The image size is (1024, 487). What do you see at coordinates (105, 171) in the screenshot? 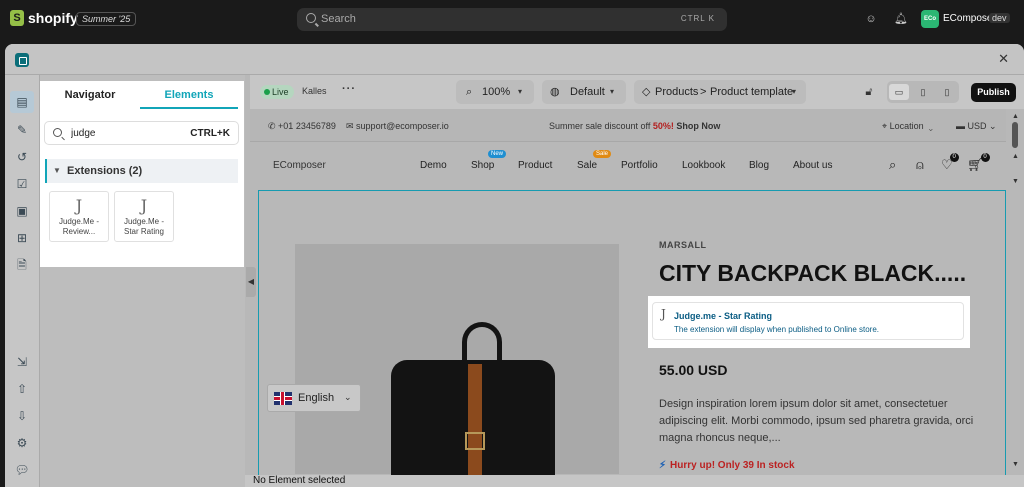
I see `extensions-group-label: Extensions (2)` at bounding box center [105, 171].